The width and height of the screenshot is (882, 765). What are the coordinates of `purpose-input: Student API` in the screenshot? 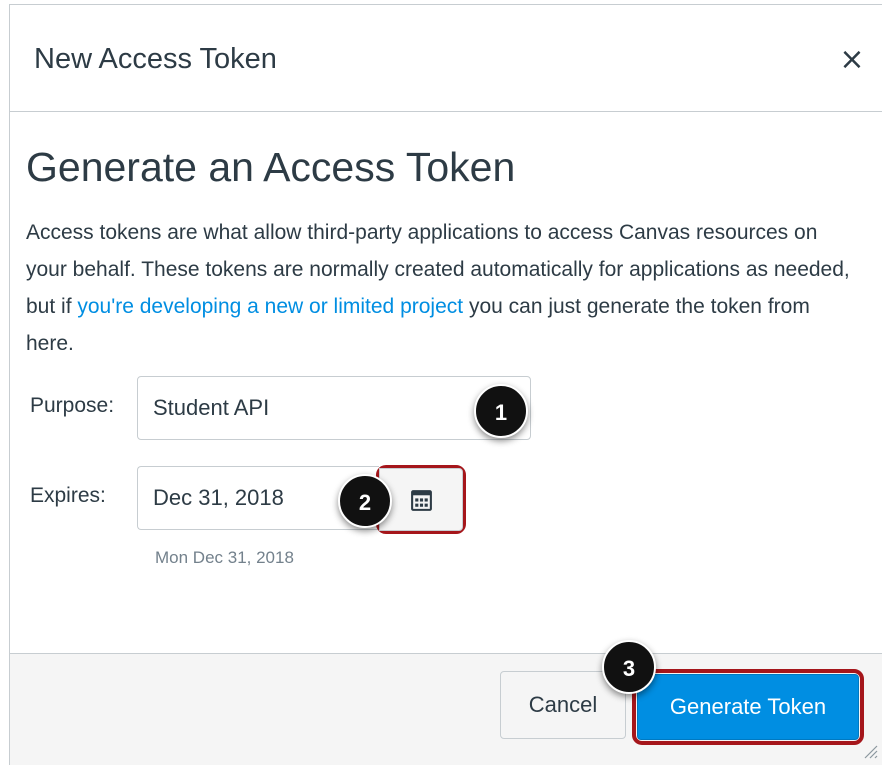 It's located at (334, 408).